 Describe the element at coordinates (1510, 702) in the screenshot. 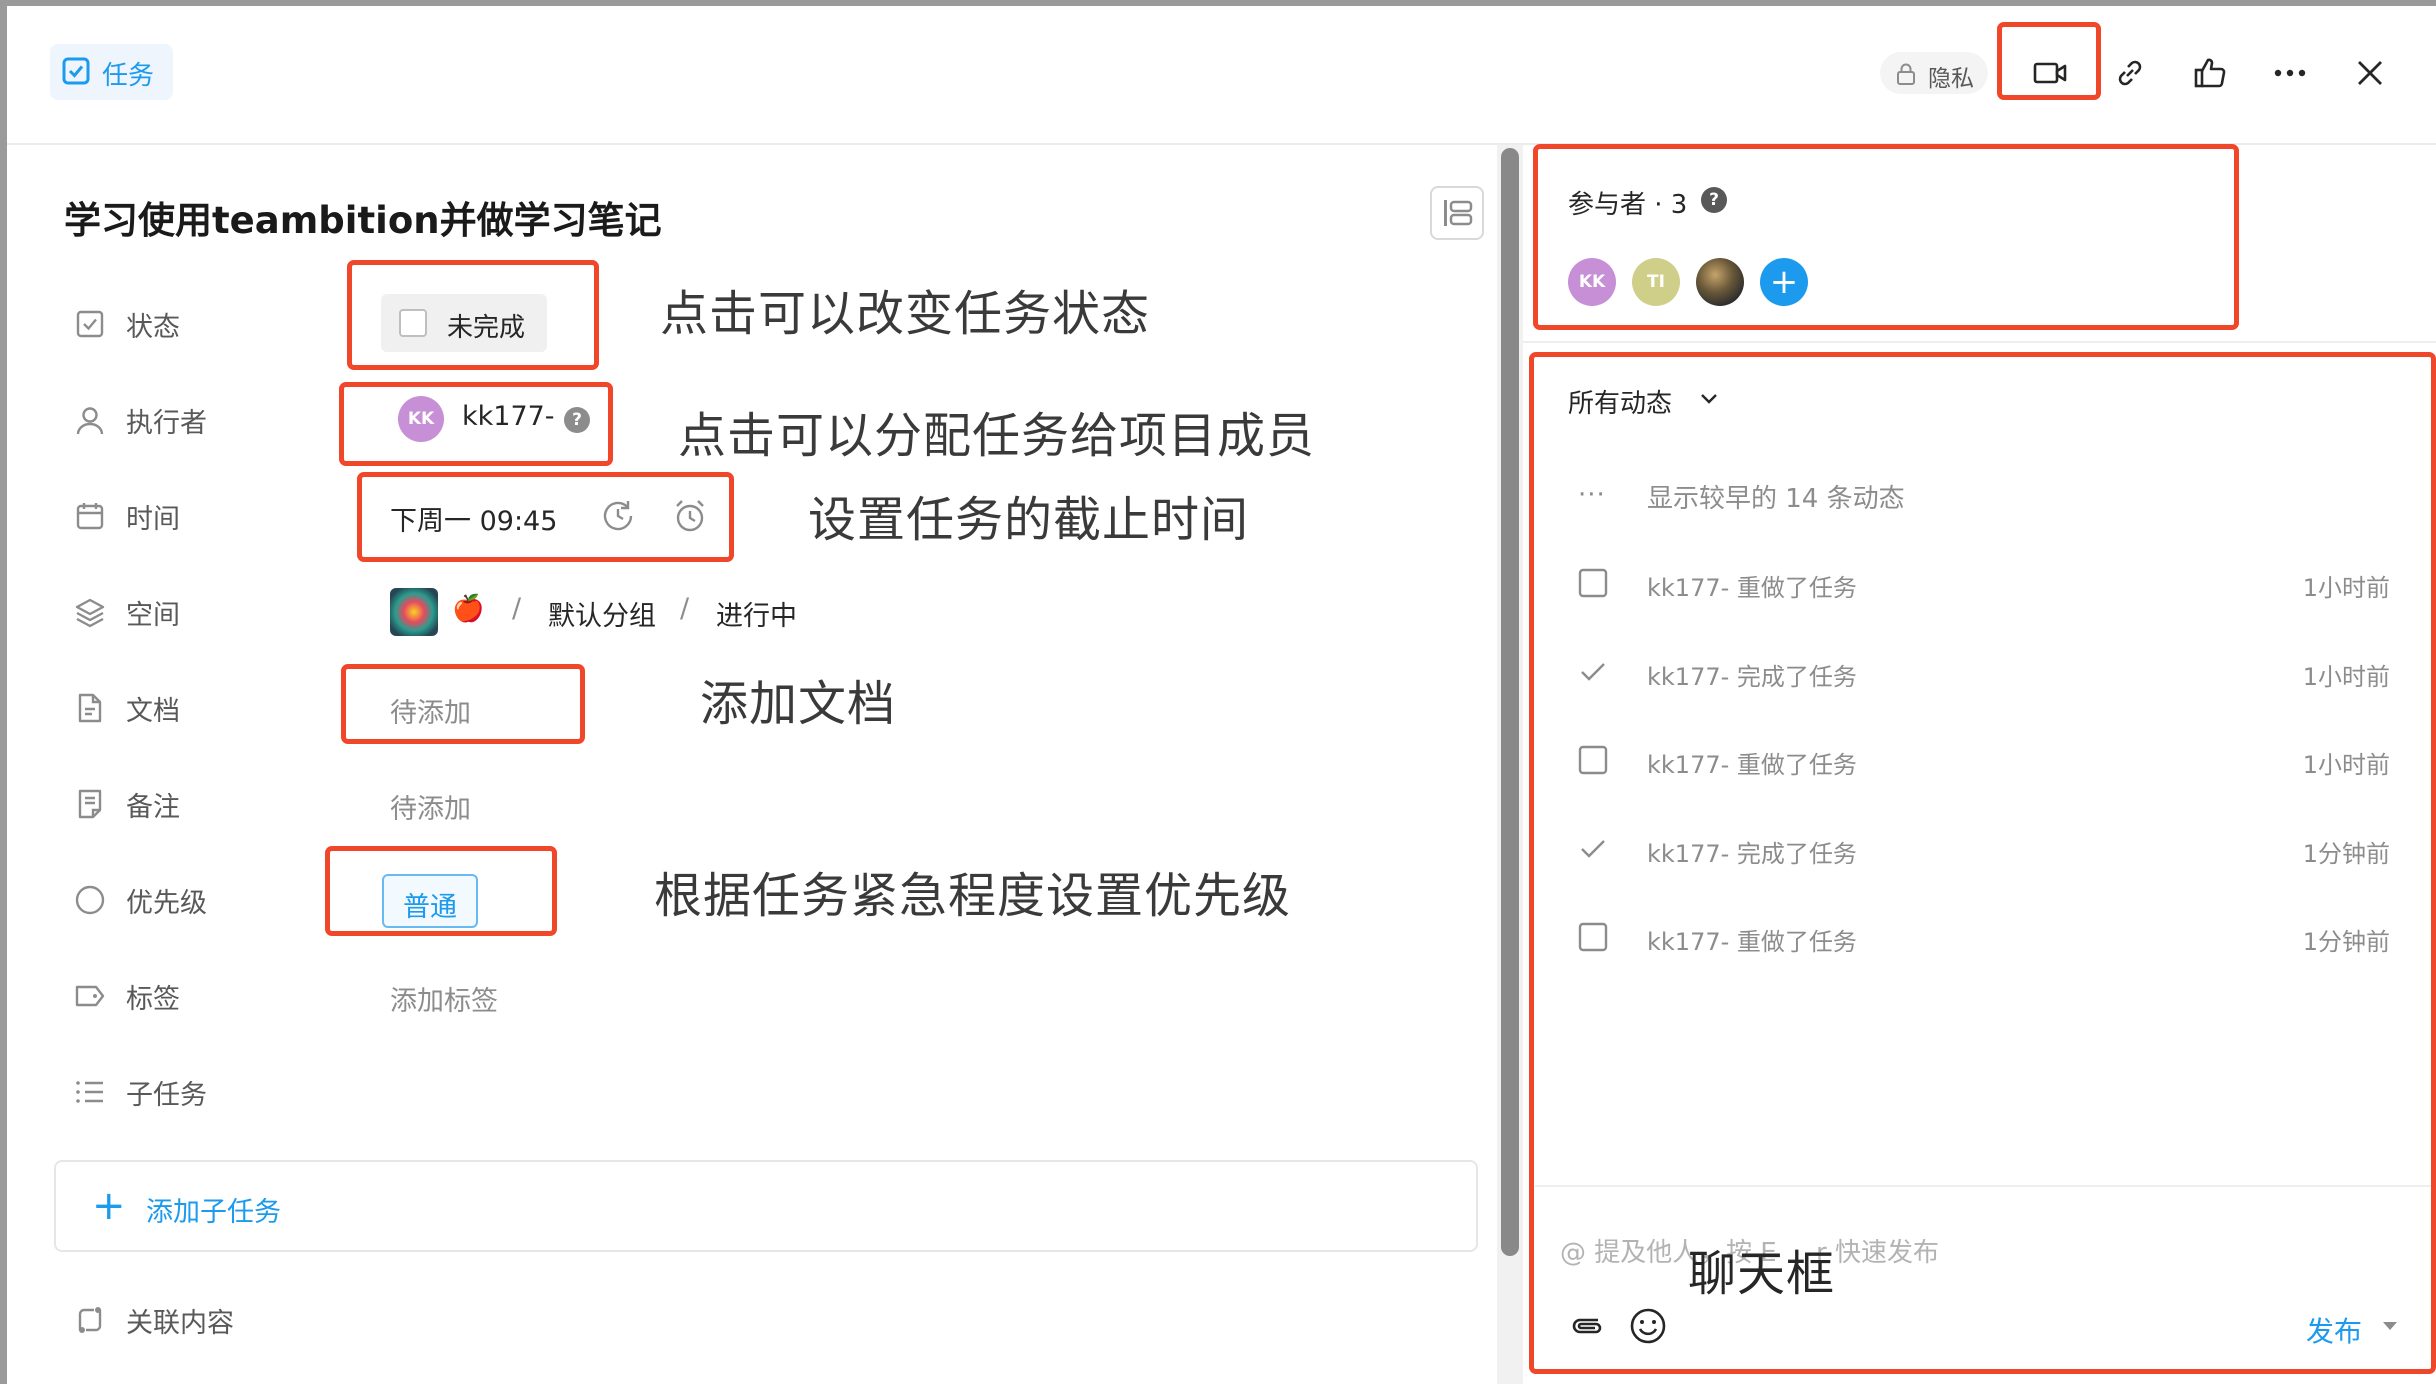

I see `scrollbar-thumb` at that location.